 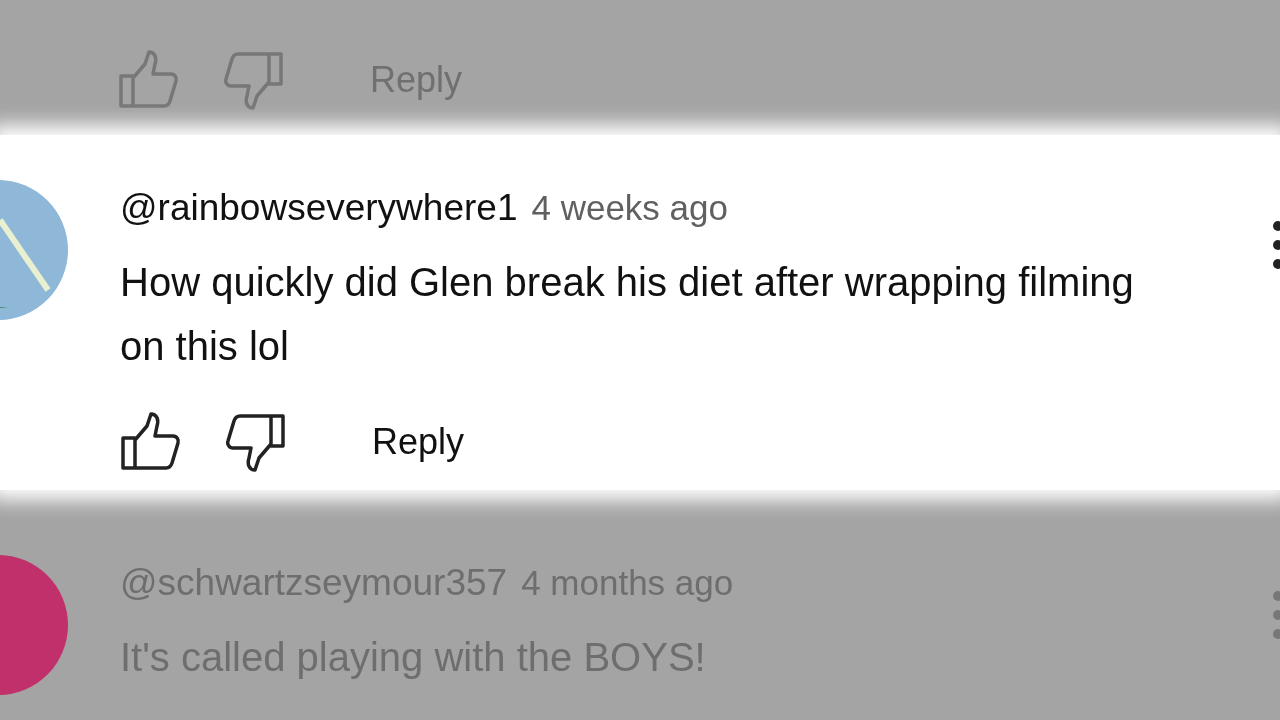 I want to click on reply-button: Reply, so click(x=418, y=441).